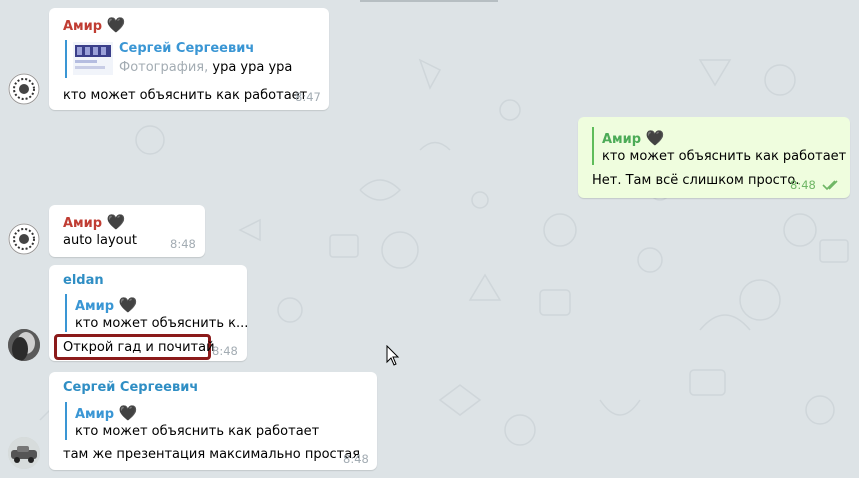 Image resolution: width=859 pixels, height=478 pixels. Describe the element at coordinates (139, 347) in the screenshot. I see `message-text: Открой гад и почитай` at that location.